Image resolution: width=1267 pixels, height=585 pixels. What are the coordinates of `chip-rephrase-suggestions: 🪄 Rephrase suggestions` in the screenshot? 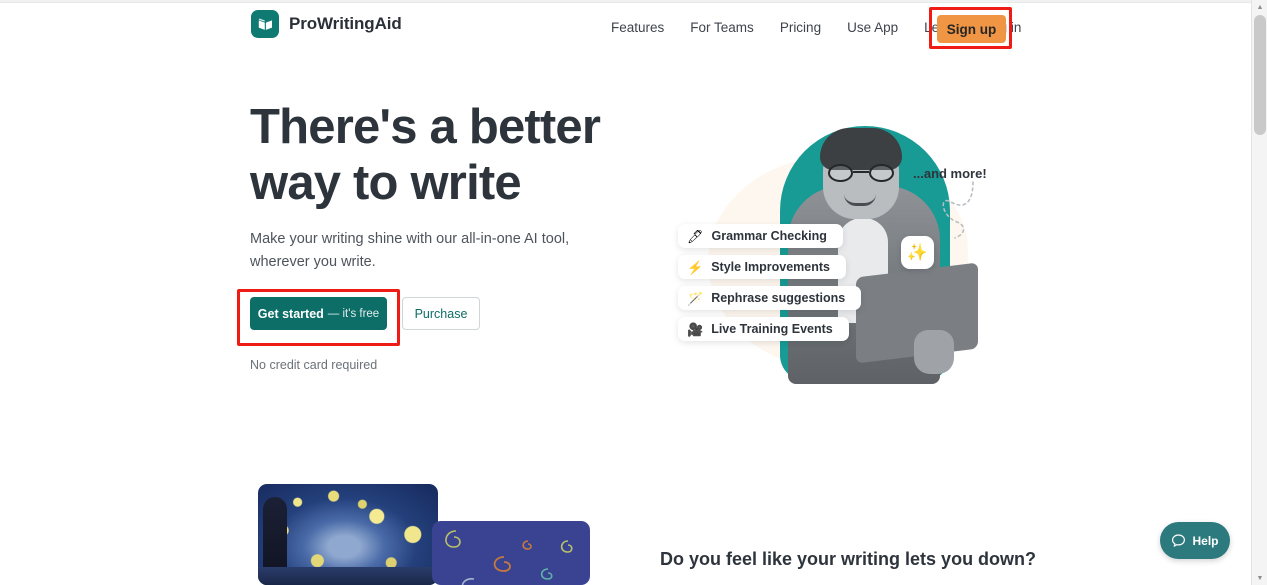 It's located at (770, 298).